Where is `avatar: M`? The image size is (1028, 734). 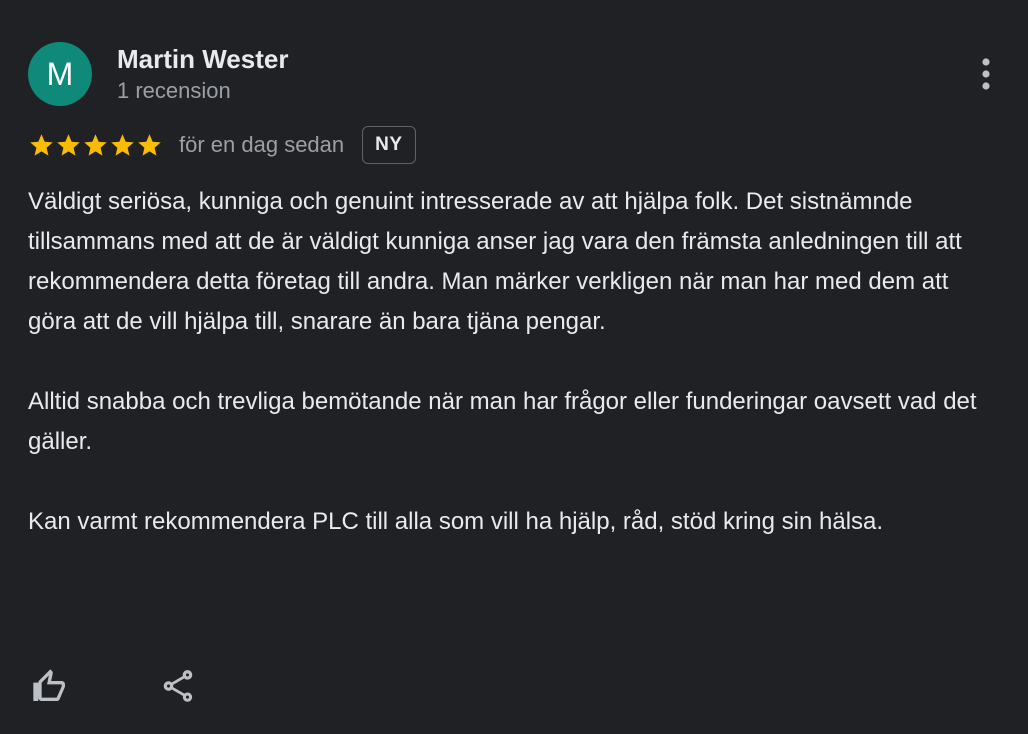 avatar: M is located at coordinates (60, 74).